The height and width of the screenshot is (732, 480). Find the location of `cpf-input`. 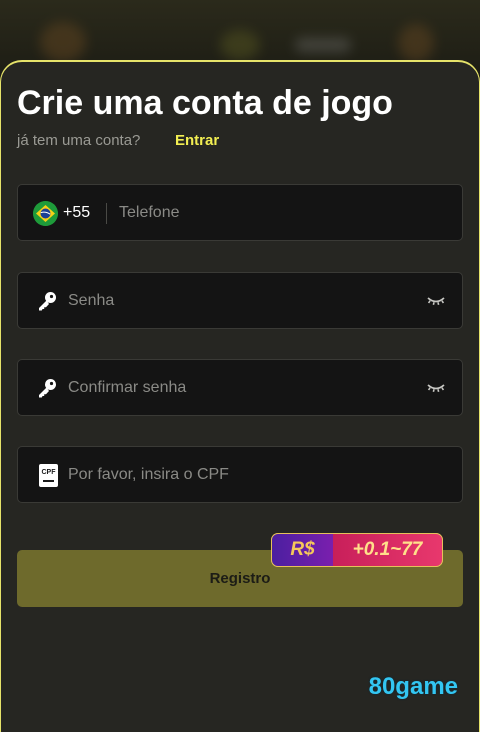

cpf-input is located at coordinates (238, 474).